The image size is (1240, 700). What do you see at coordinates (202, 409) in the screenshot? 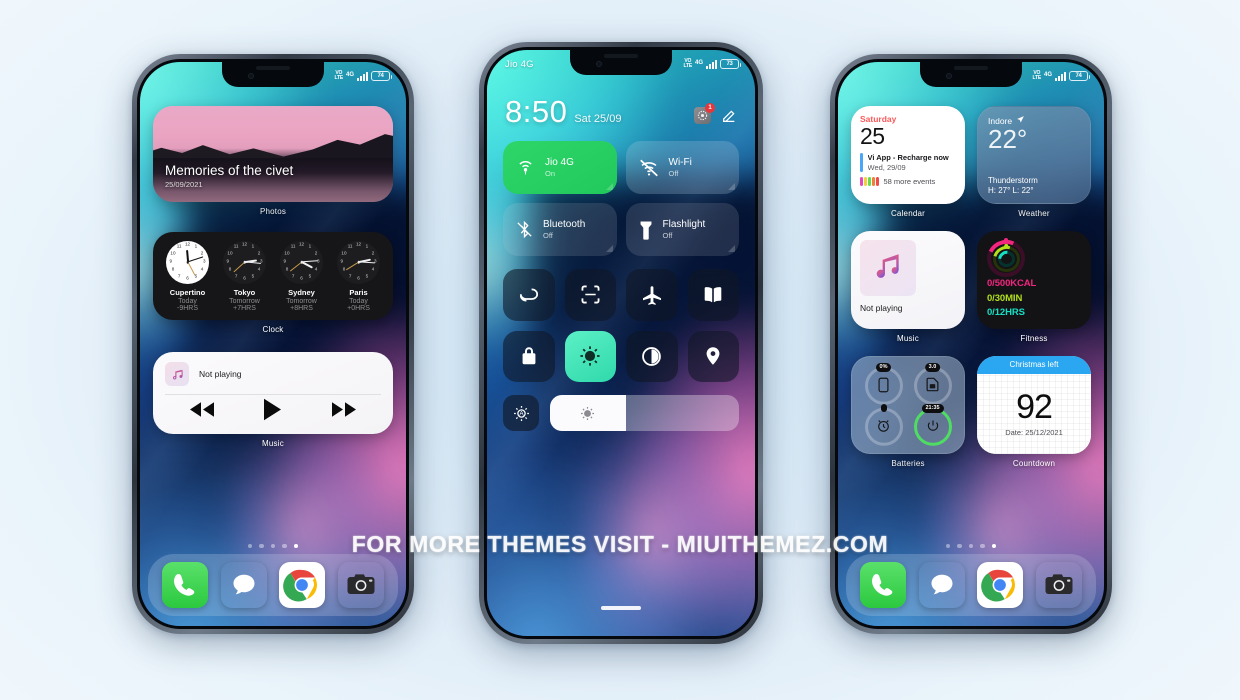
I see `rewind-button` at bounding box center [202, 409].